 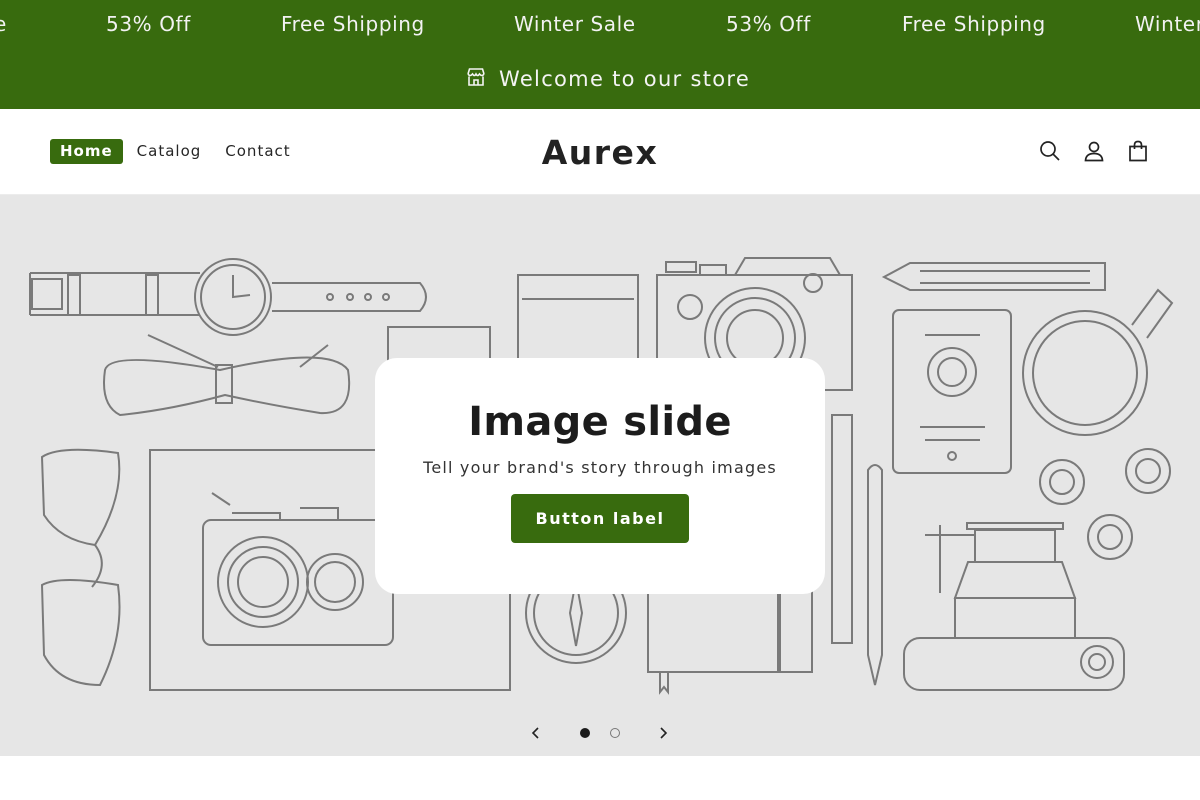 I want to click on announcement-bar: Welcome to our store, so click(x=600, y=80).